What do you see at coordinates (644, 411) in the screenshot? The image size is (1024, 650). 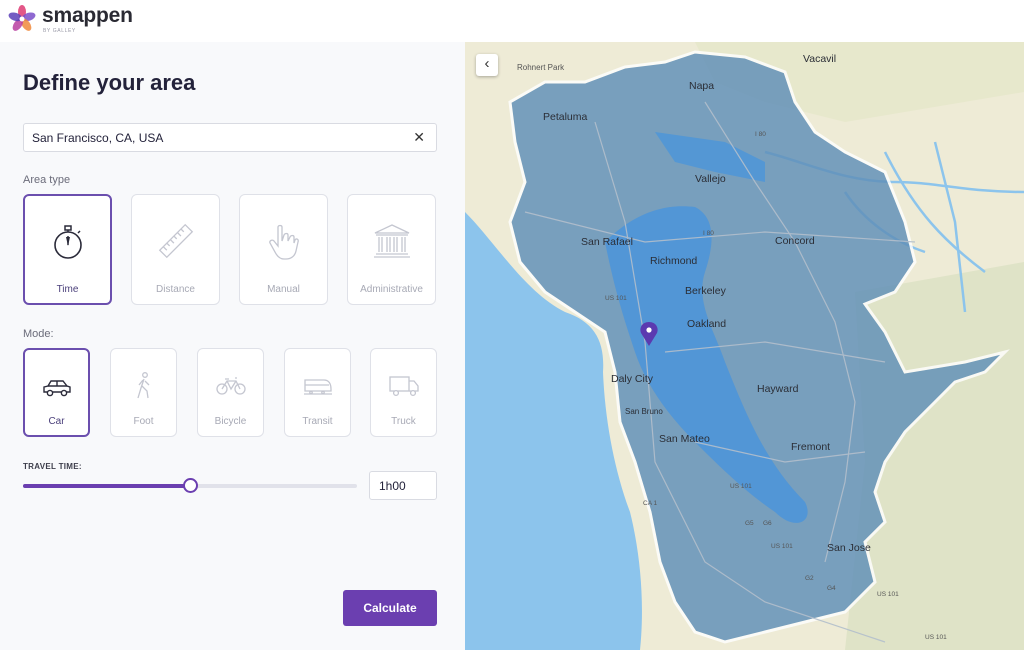 I see `map-place-label: San Bruno` at bounding box center [644, 411].